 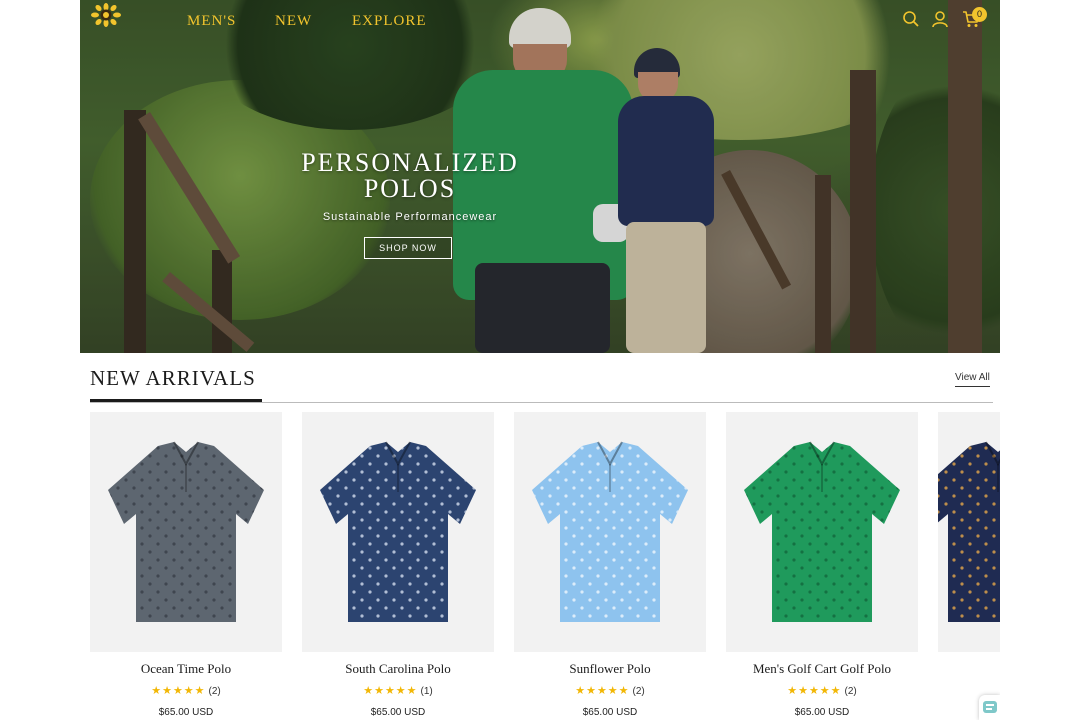 I want to click on hero-title: PERSONALIZED POLOS, so click(x=410, y=176).